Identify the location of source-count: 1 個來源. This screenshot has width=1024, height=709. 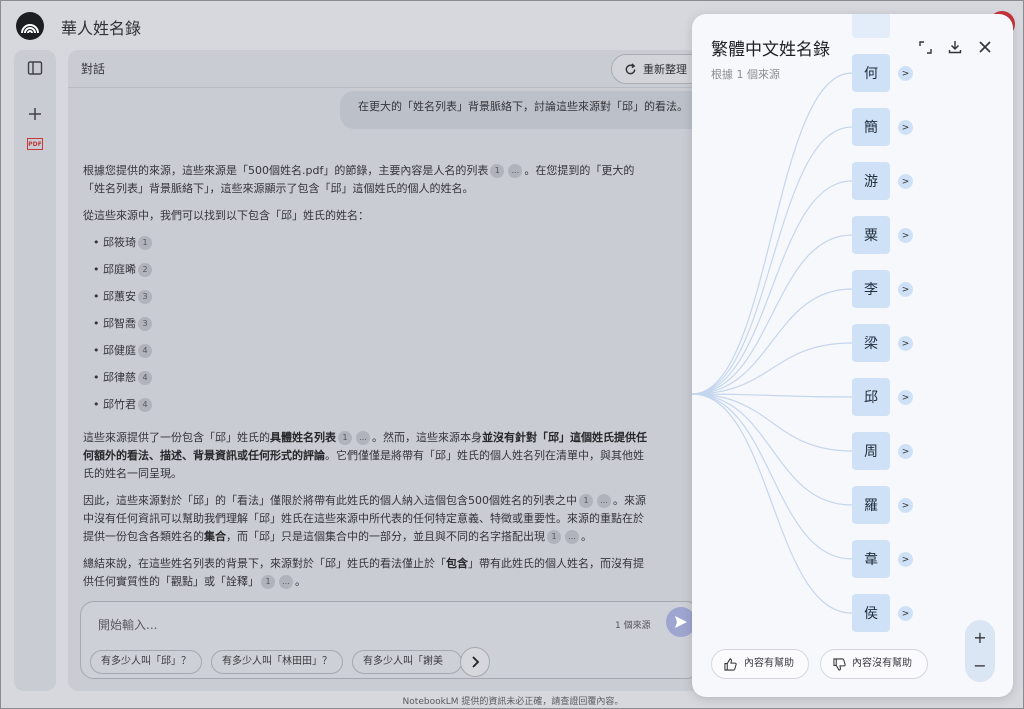
(633, 626).